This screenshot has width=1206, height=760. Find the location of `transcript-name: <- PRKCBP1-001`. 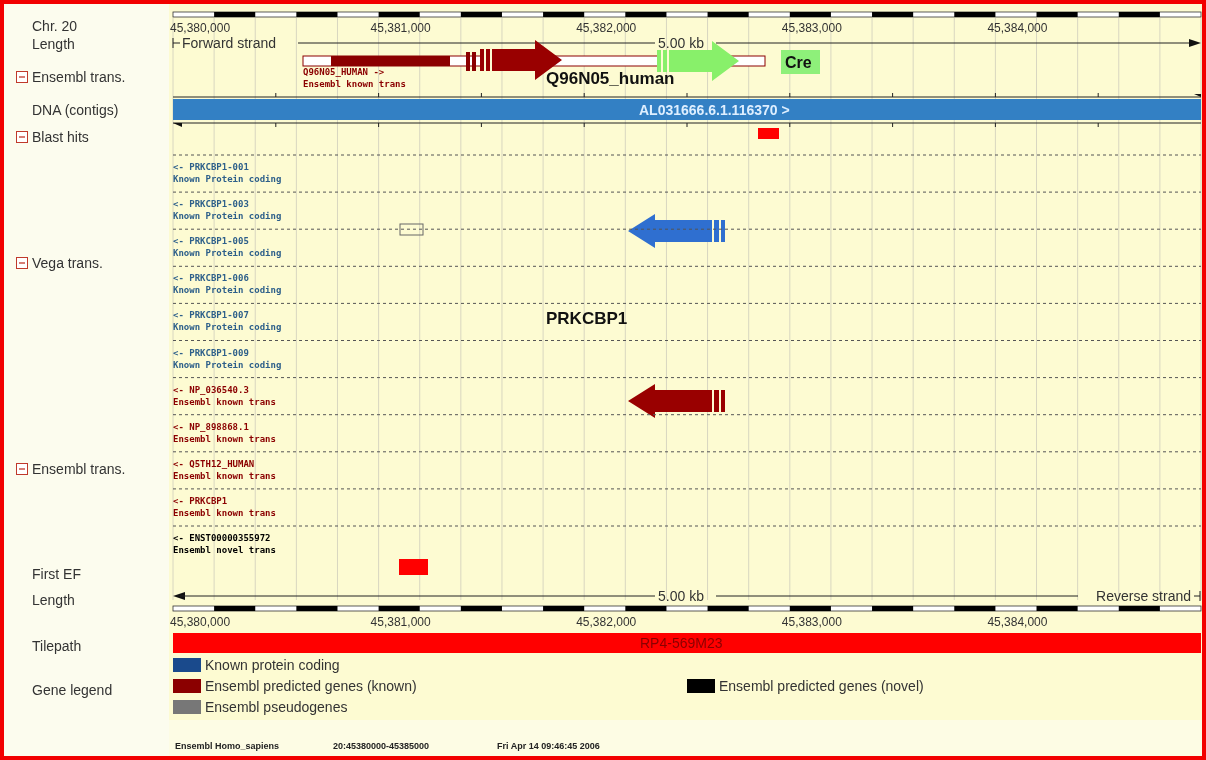

transcript-name: <- PRKCBP1-001 is located at coordinates (211, 167).